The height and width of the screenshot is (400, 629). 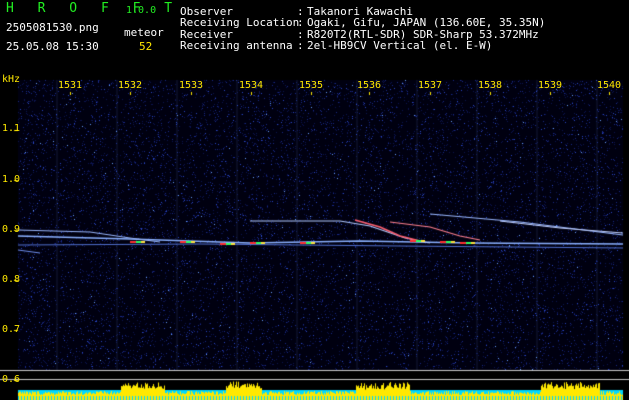 What do you see at coordinates (130, 85) in the screenshot?
I see `x-tick: 1532` at bounding box center [130, 85].